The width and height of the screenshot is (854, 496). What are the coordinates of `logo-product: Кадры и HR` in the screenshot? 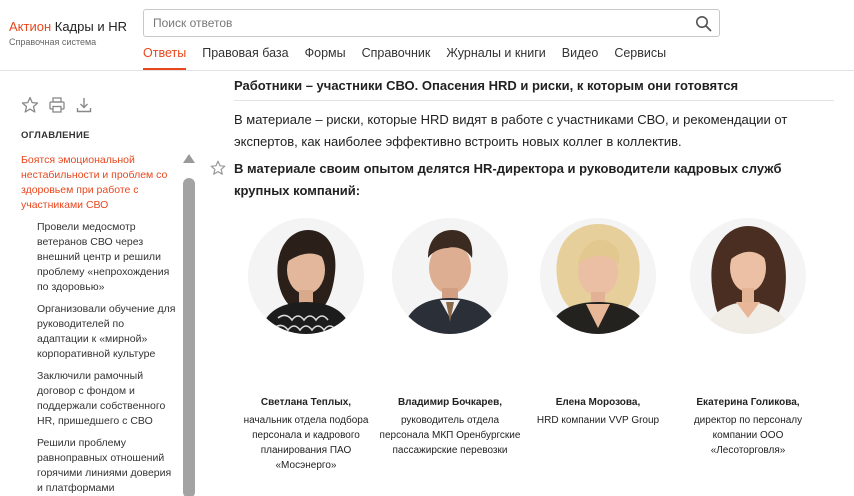 It's located at (89, 26).